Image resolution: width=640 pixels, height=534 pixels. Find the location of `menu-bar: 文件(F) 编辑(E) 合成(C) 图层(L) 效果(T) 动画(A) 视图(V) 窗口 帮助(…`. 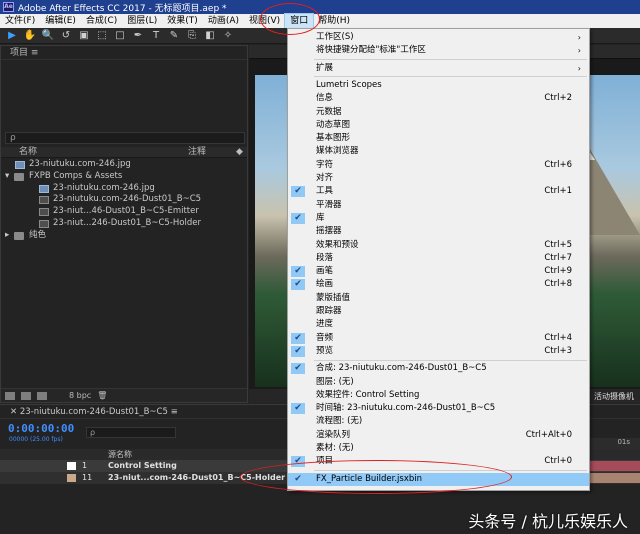

menu-bar: 文件(F) 编辑(E) 合成(C) 图层(L) 效果(T) 动画(A) 视图(V) 窗口 帮助(… is located at coordinates (320, 21).